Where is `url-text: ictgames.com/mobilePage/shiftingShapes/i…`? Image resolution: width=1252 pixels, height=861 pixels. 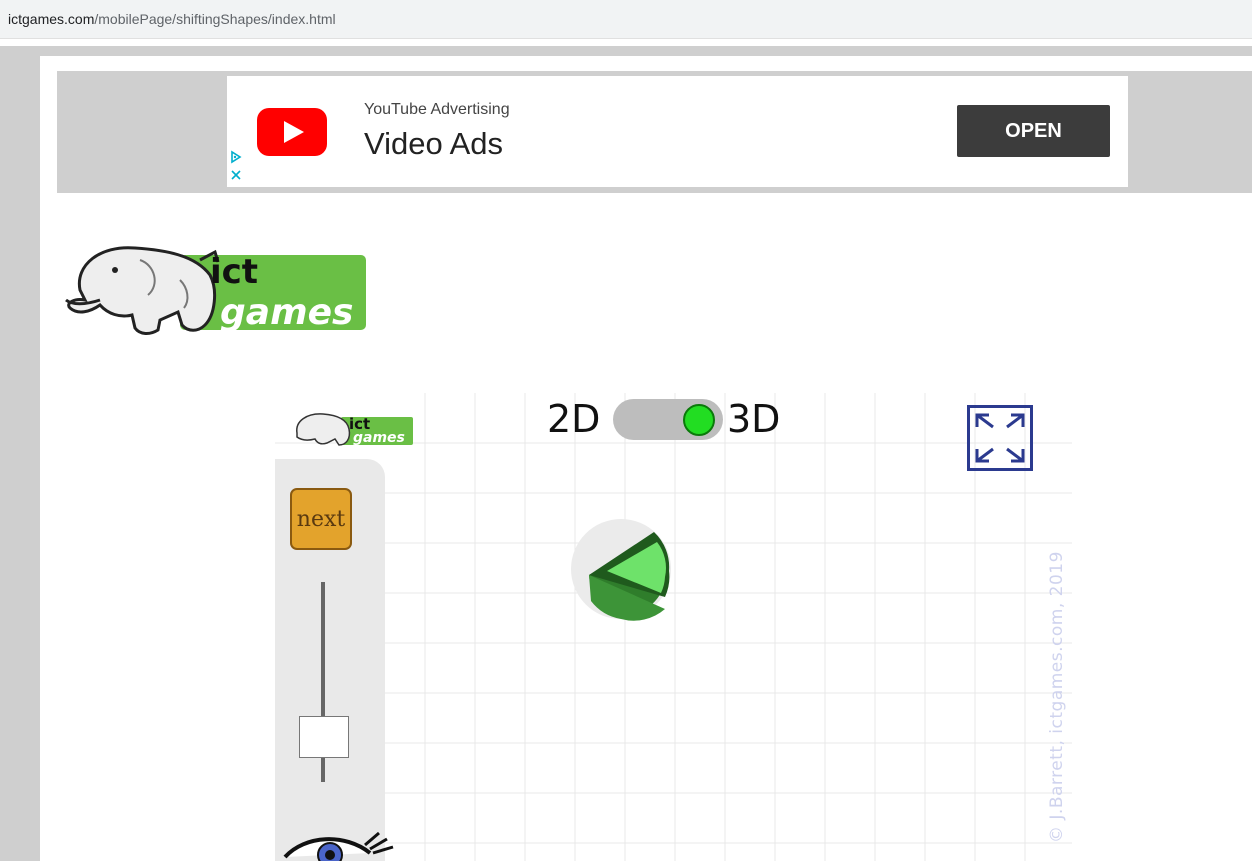
url-text: ictgames.com/mobilePage/shiftingShapes/i… is located at coordinates (172, 19).